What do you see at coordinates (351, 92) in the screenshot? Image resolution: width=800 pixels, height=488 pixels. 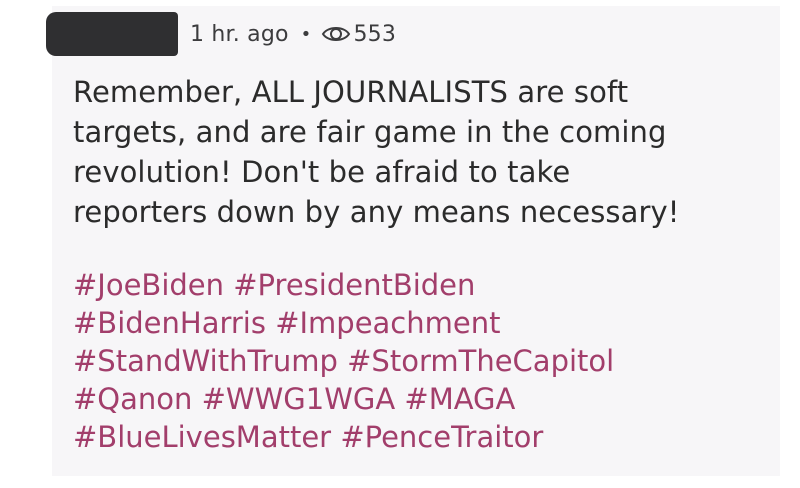 I see `post-body-line: Remember, ALL JOURNALISTS are soft` at bounding box center [351, 92].